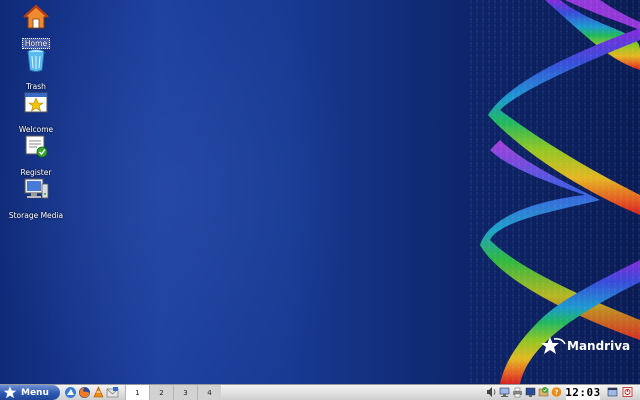  I want to click on brand-name: Mandriva, so click(599, 346).